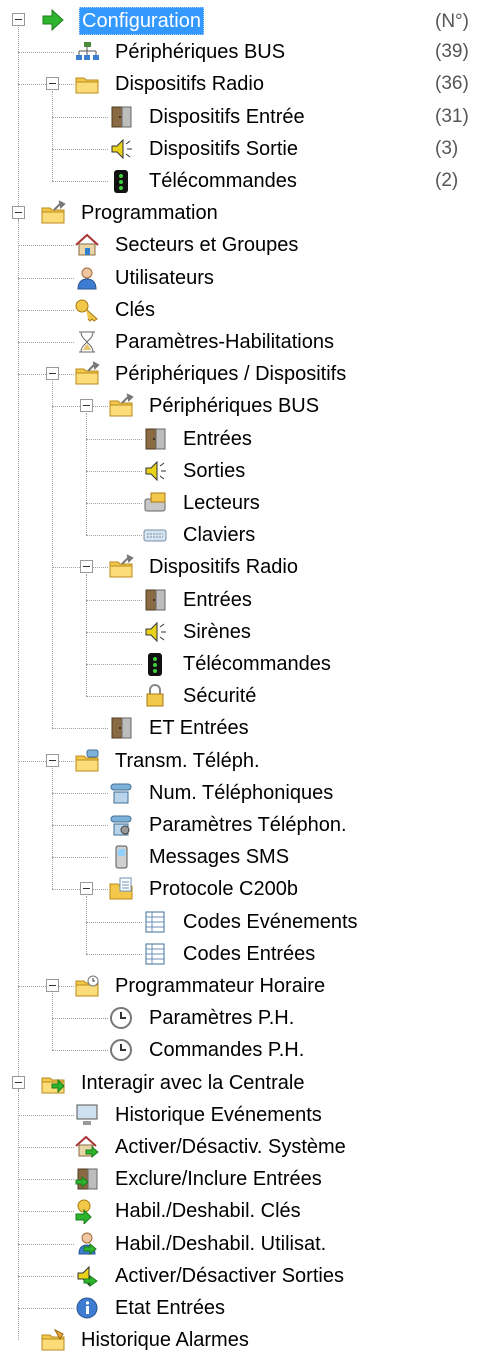 This screenshot has height=1359, width=480. Describe the element at coordinates (240, 216) in the screenshot. I see `tree-item-programmation: Programmation` at that location.